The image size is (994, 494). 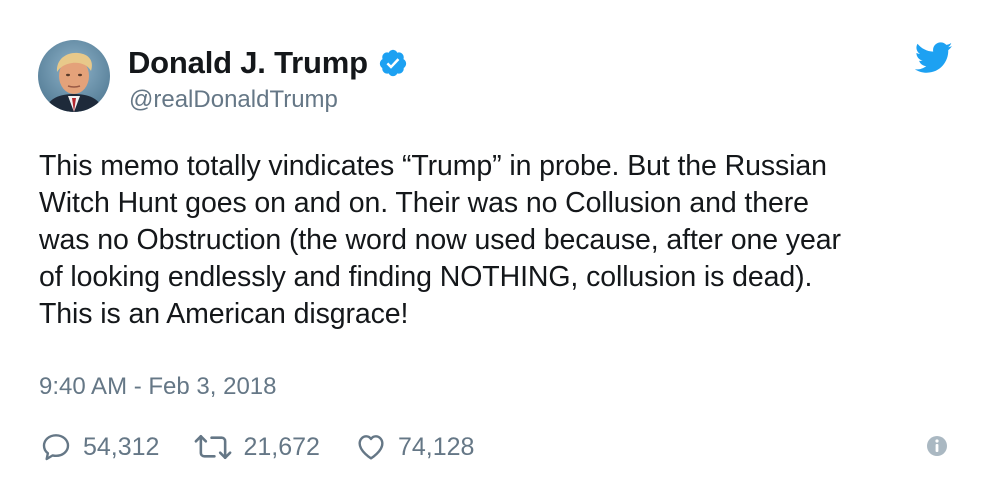 I want to click on tweet-timestamp: 9:40 AM - Feb 3, 2018, so click(x=157, y=387).